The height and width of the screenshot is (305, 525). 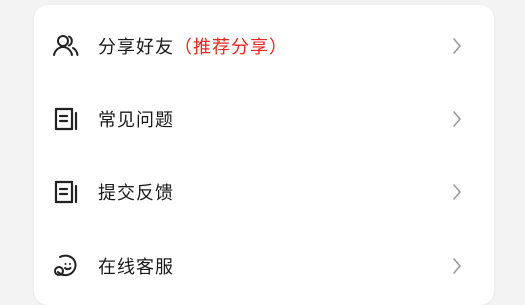 What do you see at coordinates (136, 120) in the screenshot?
I see `menu-item-label: 常见问题` at bounding box center [136, 120].